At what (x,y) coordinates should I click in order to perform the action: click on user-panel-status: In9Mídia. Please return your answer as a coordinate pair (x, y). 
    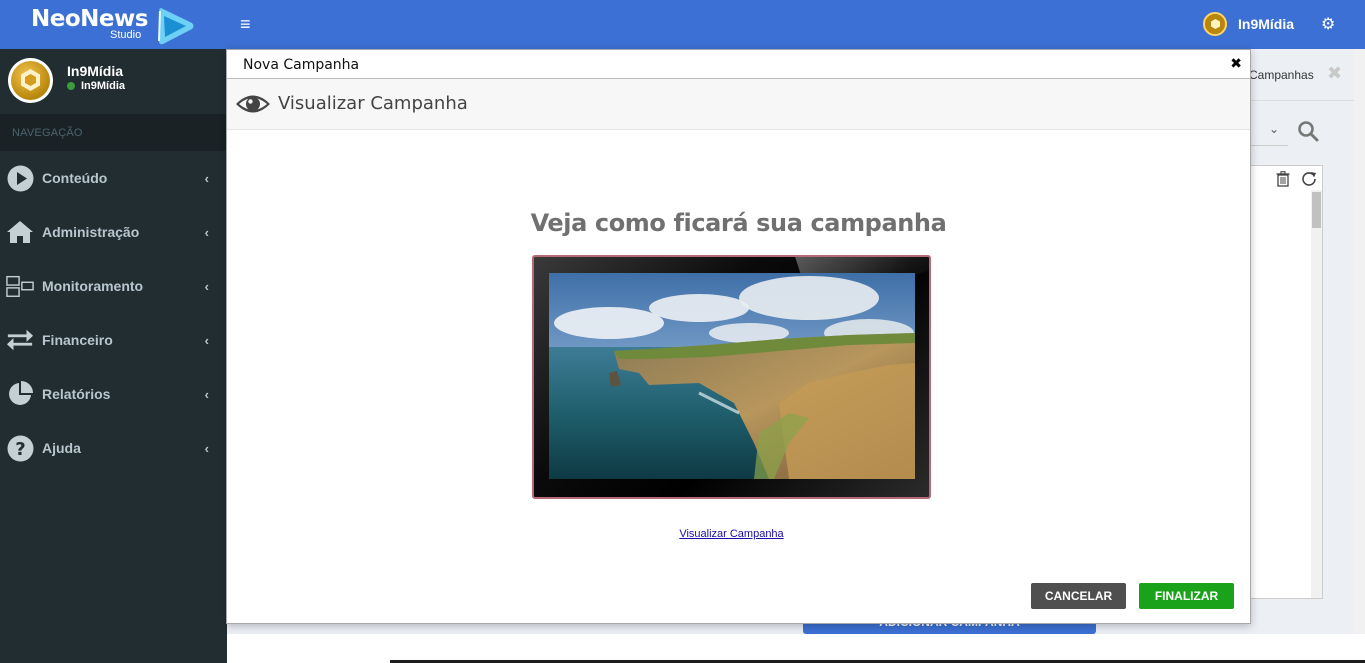
    Looking at the image, I should click on (96, 86).